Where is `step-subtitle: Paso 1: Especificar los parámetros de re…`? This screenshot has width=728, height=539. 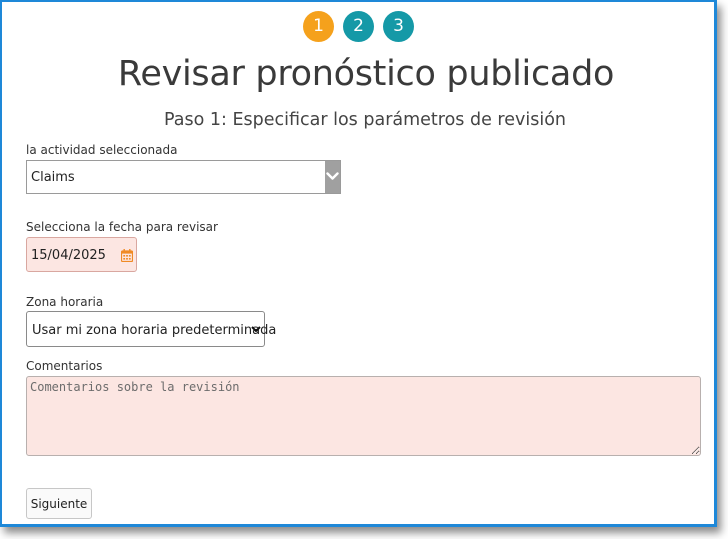 step-subtitle: Paso 1: Especificar los parámetros de re… is located at coordinates (364, 120).